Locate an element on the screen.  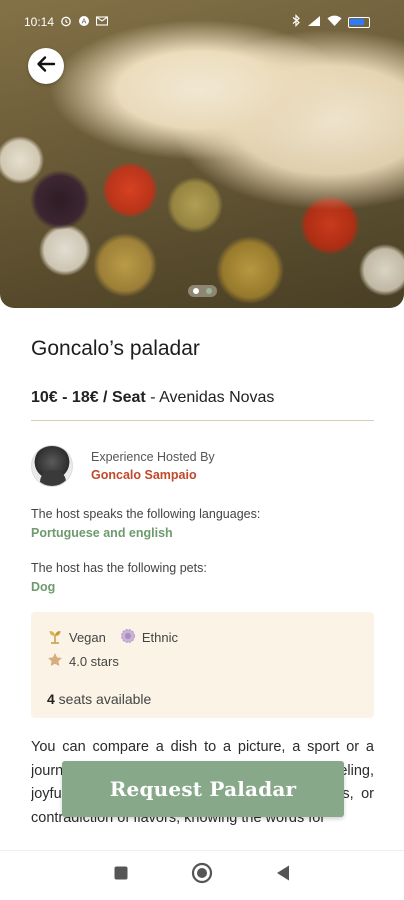
home-button is located at coordinates (202, 876).